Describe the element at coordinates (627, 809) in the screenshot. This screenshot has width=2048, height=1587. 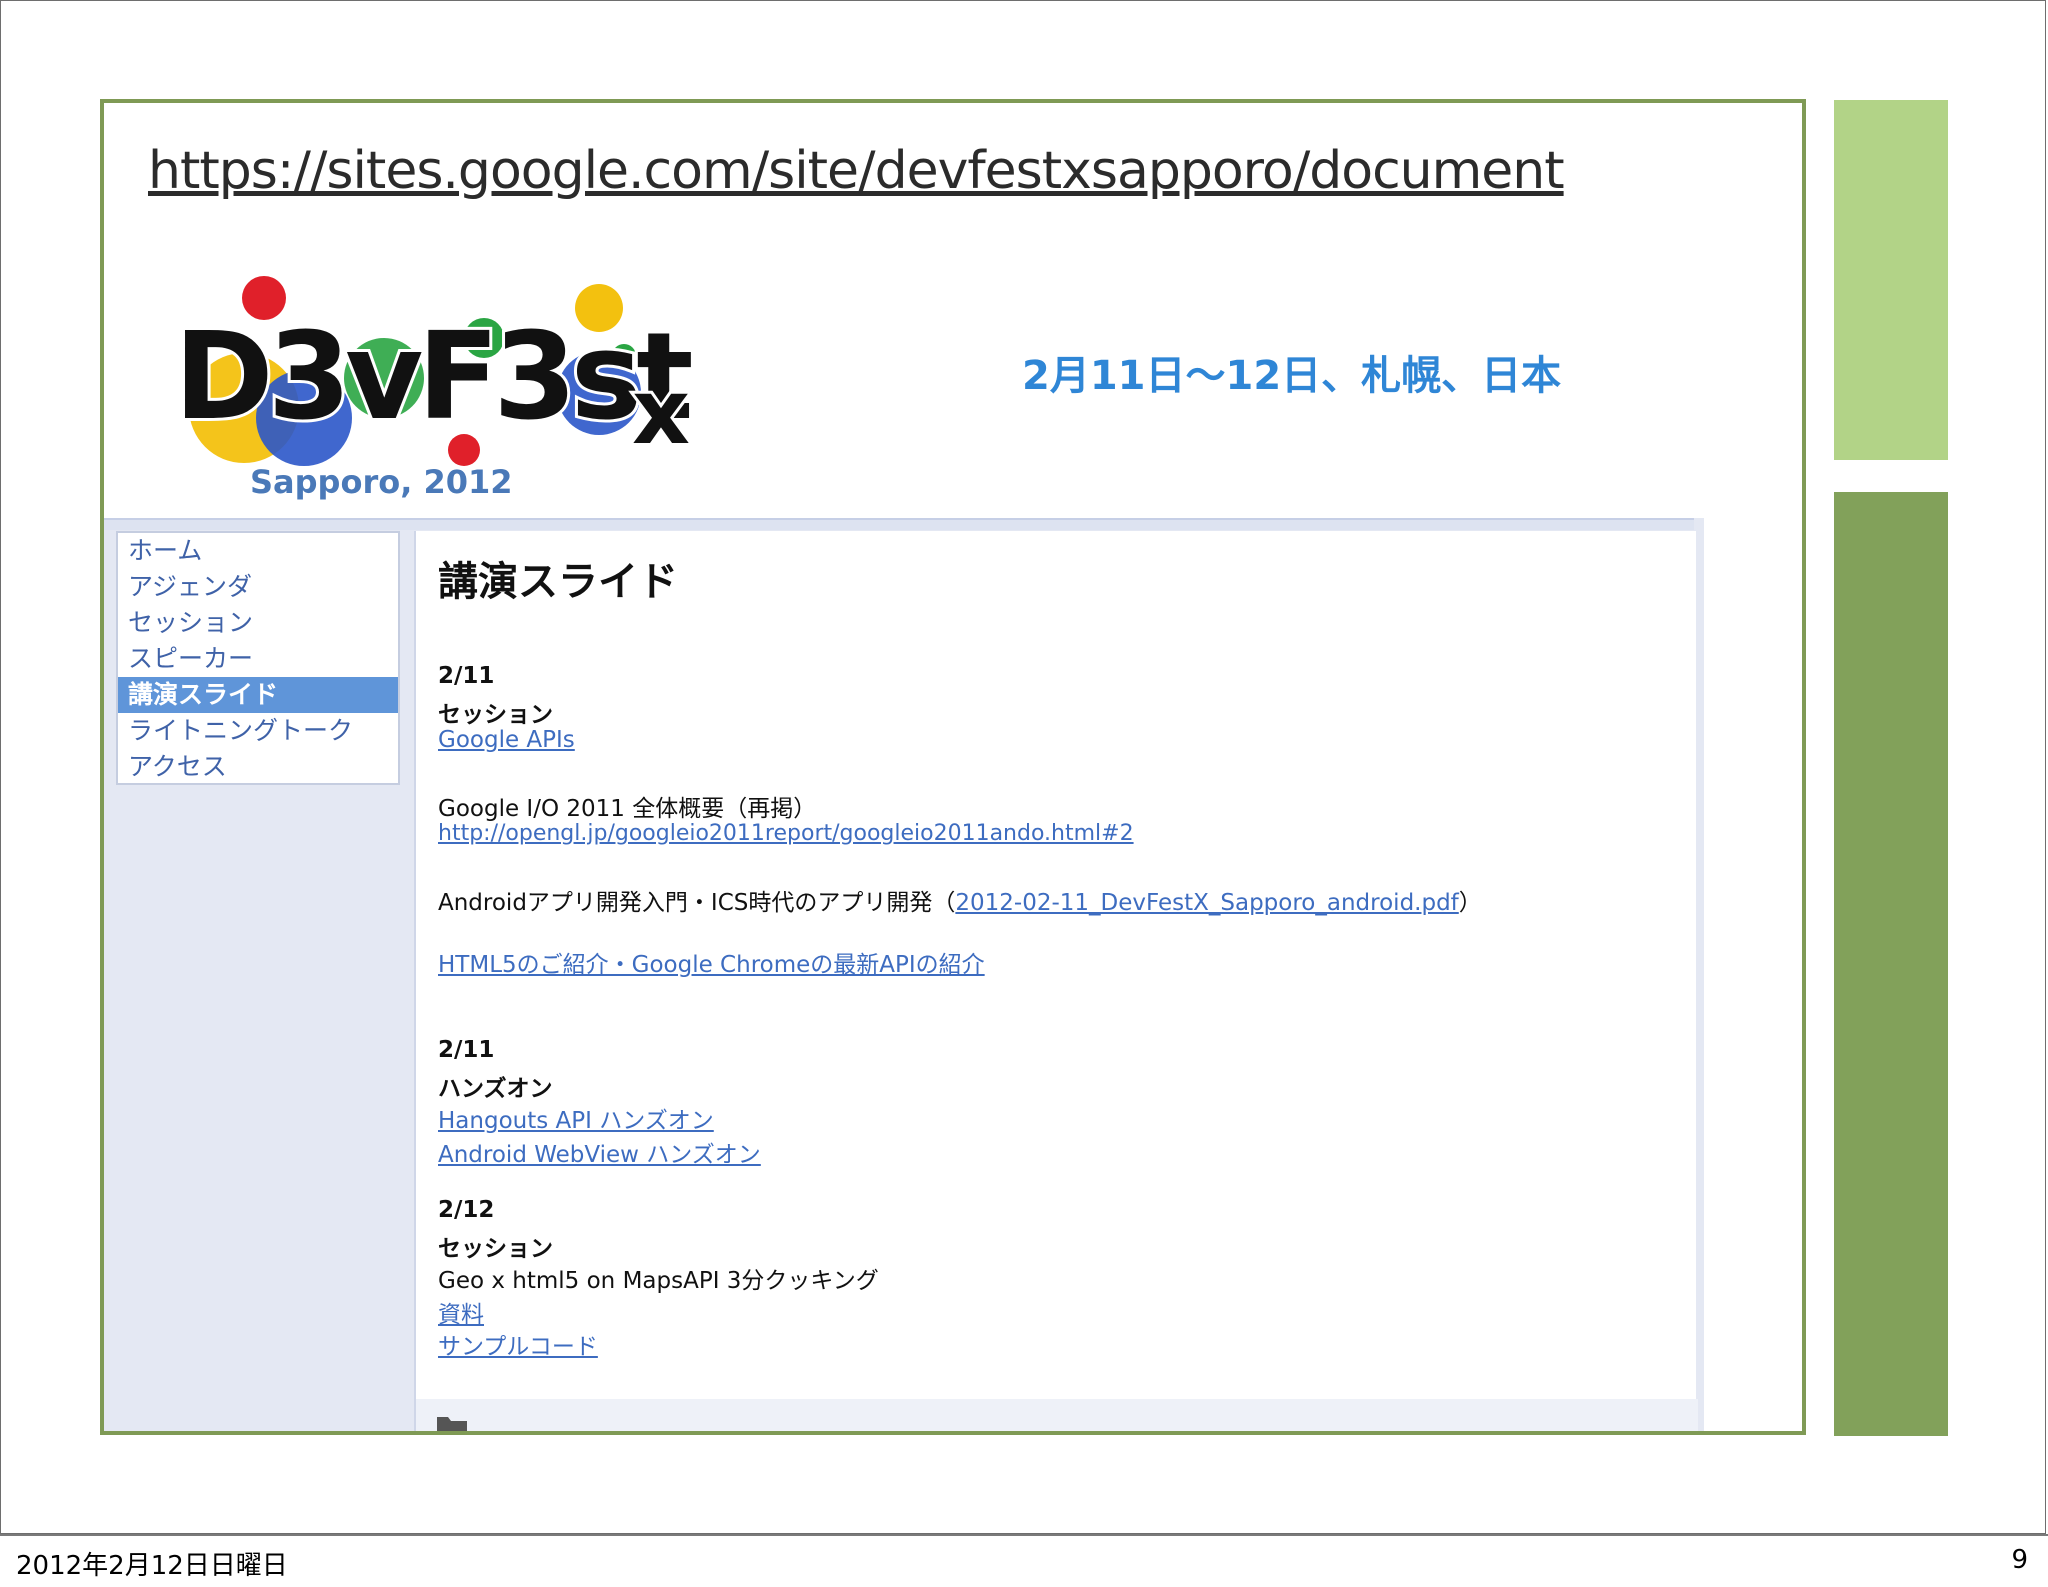
I see `io-overview-title: Google I/O 2011 全体概要（再掲）` at that location.